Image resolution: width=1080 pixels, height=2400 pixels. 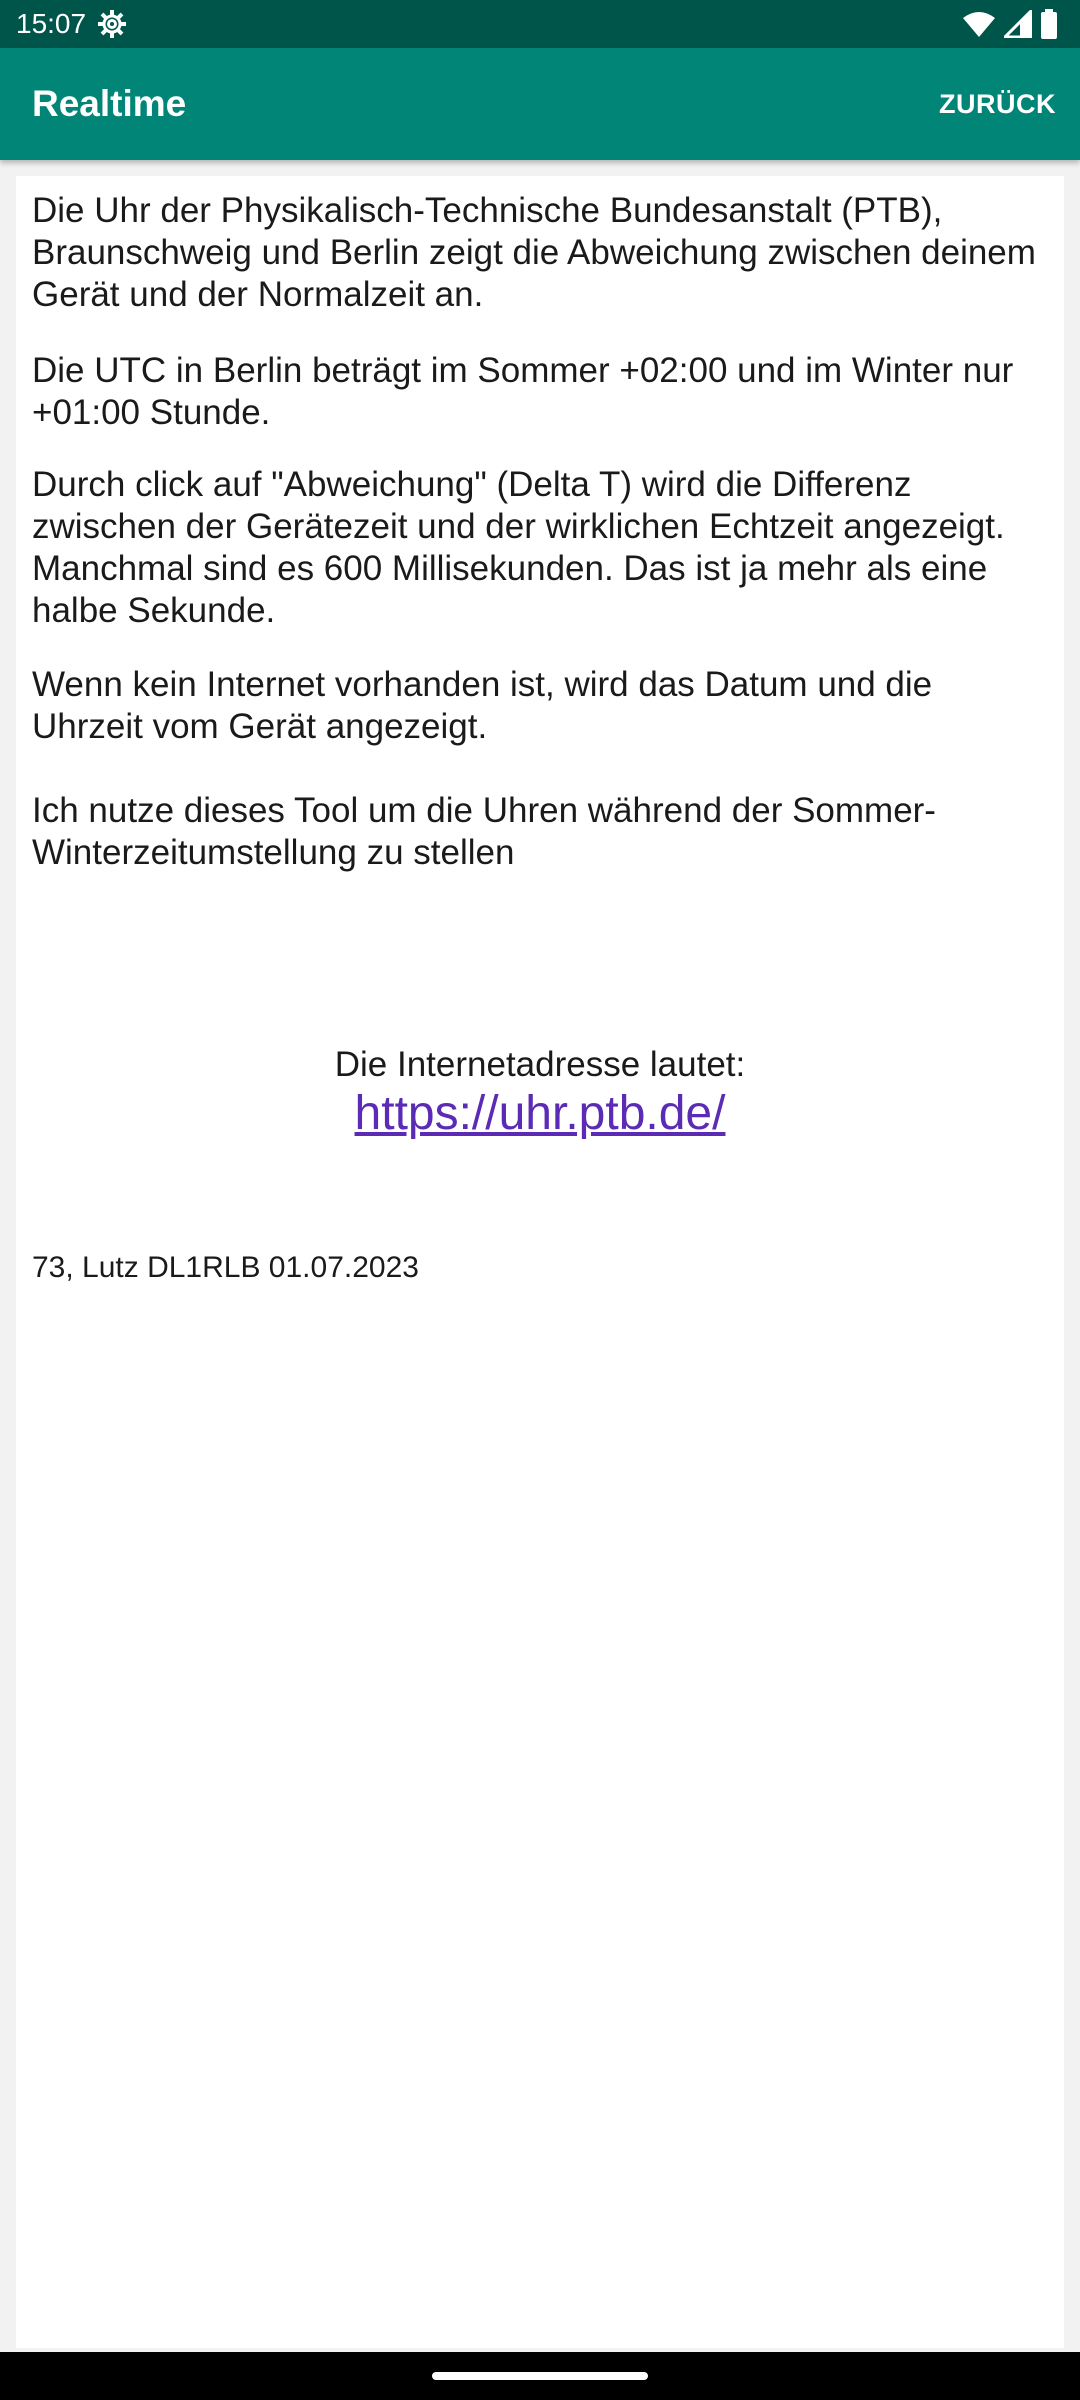 What do you see at coordinates (112, 24) in the screenshot?
I see `settings-gear-icon` at bounding box center [112, 24].